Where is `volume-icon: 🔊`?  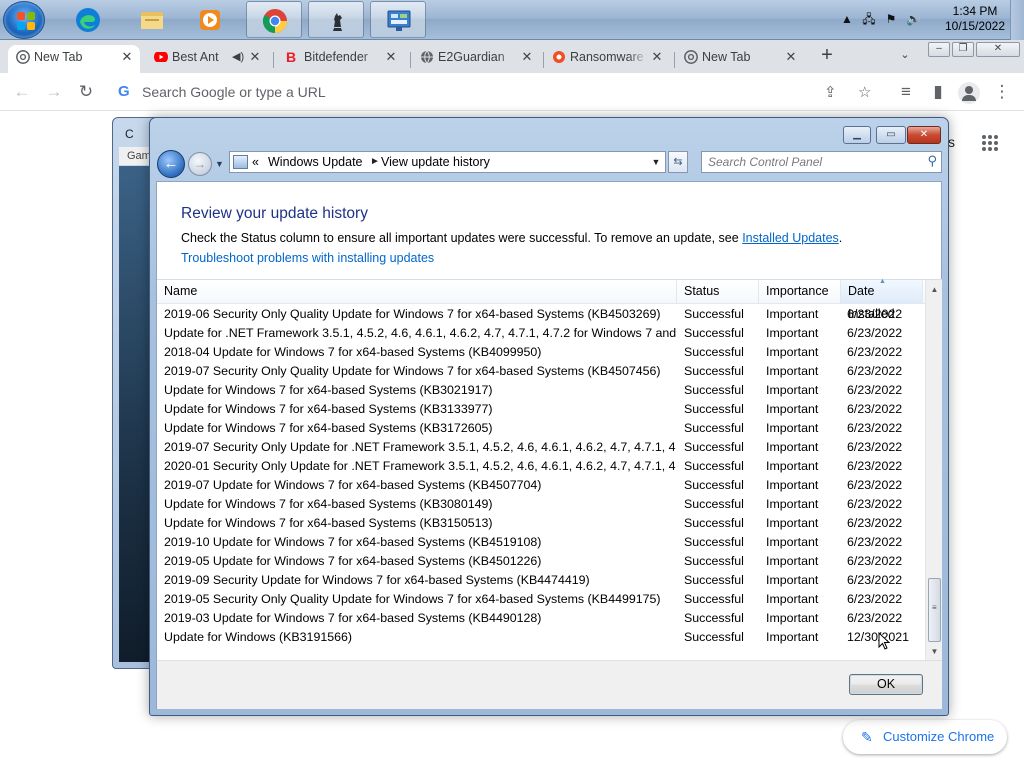
volume-icon: 🔊 is located at coordinates (913, 19).